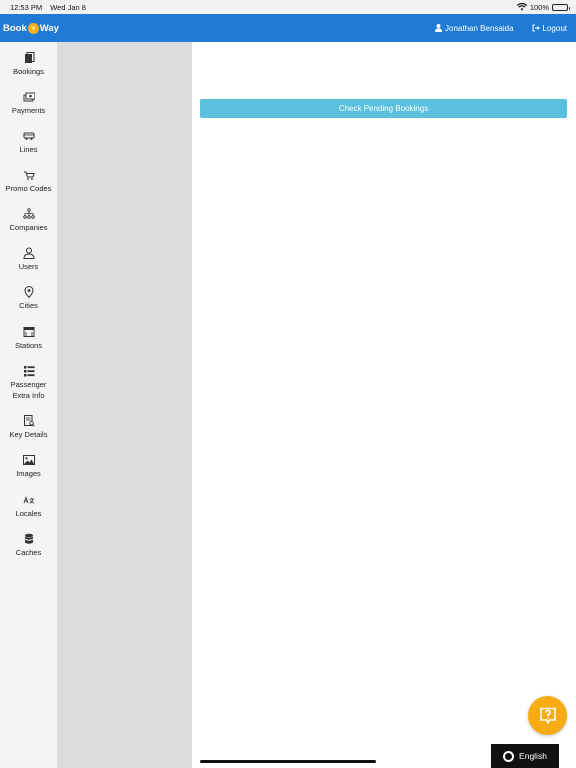 The image size is (576, 768). What do you see at coordinates (288, 28) in the screenshot?
I see `top-navbar: Book ☀ Way Jonathan Bensaida Logout` at bounding box center [288, 28].